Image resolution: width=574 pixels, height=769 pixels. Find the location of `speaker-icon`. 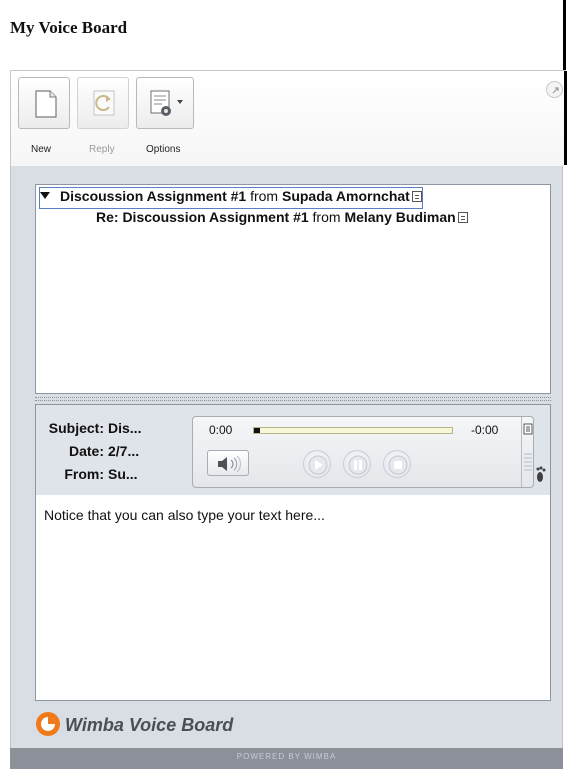

speaker-icon is located at coordinates (229, 464).